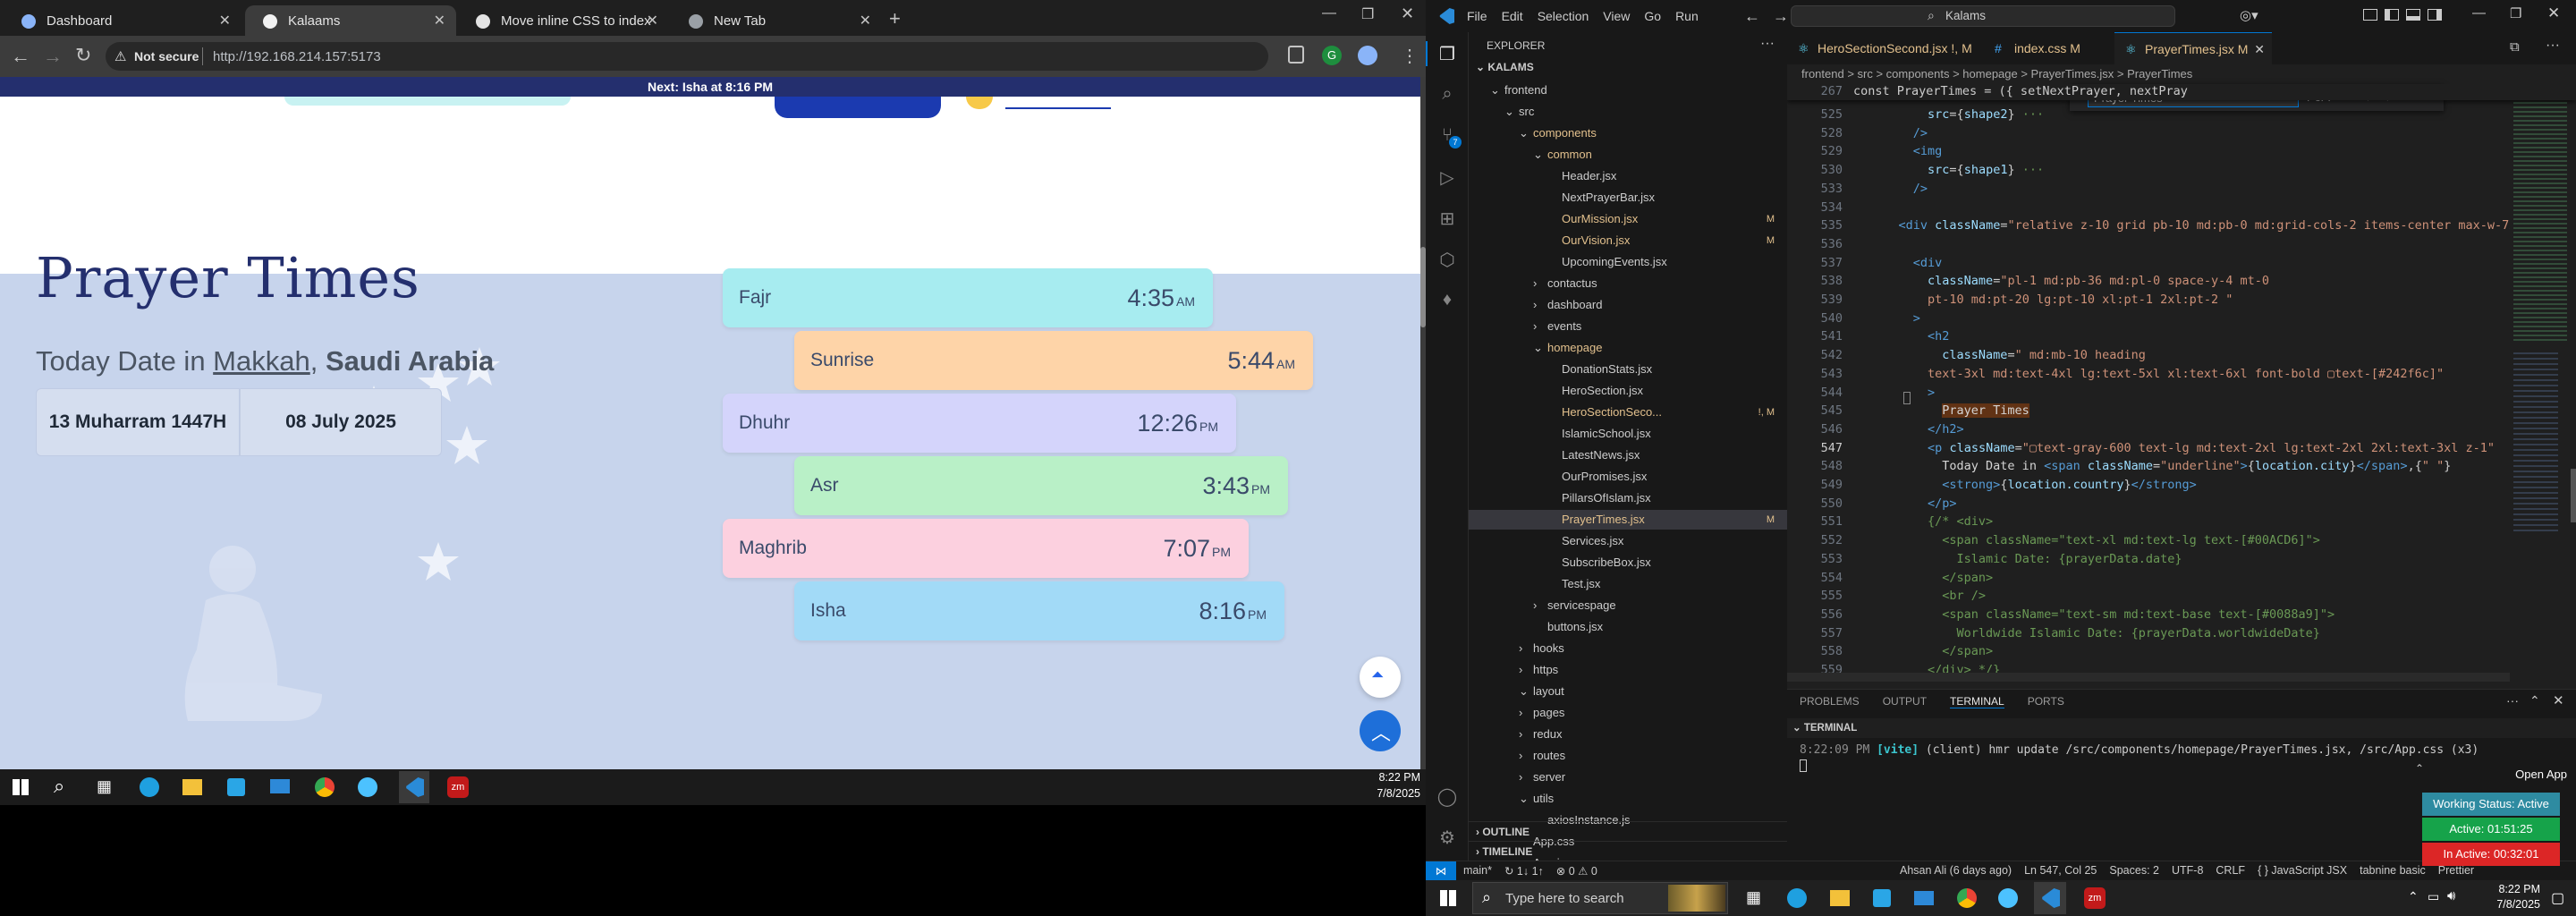 The width and height of the screenshot is (2576, 916). Describe the element at coordinates (1956, 870) in the screenshot. I see `status-blame: Ahsan Ali (6 days ago)` at that location.